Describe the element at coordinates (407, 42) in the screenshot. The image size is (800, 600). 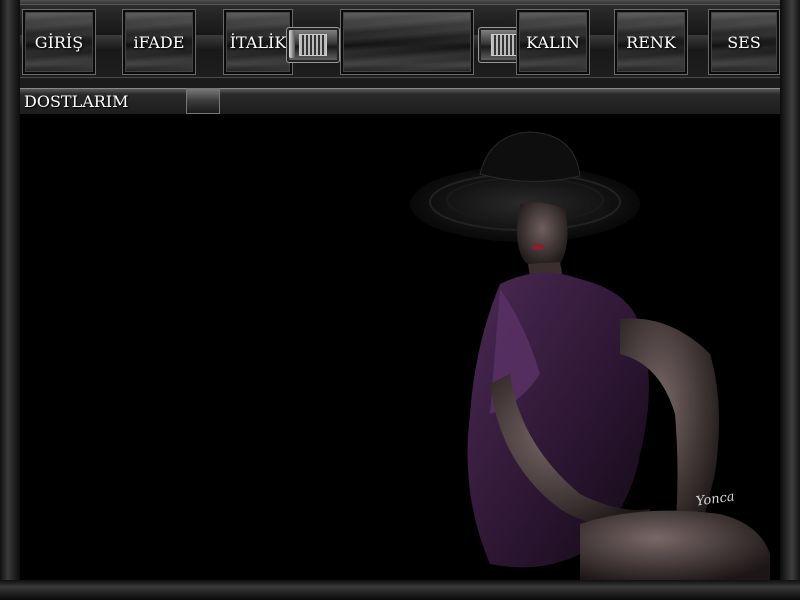
I see `blank-button` at that location.